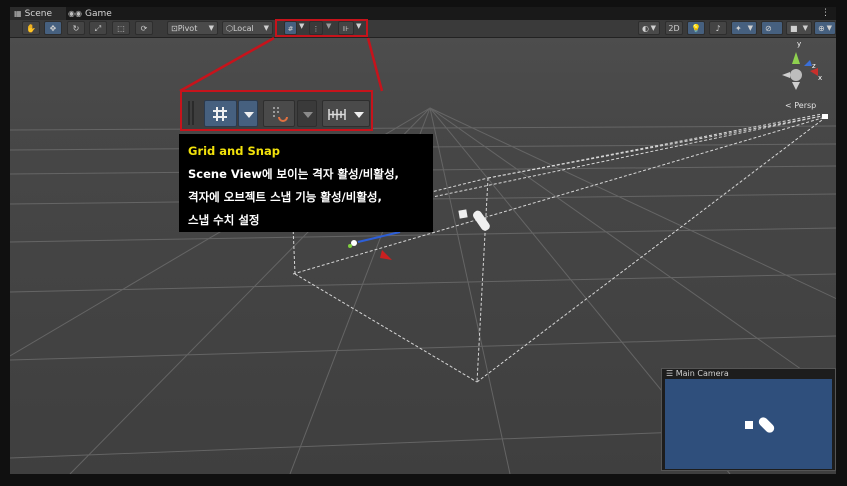 This screenshot has width=847, height=486. I want to click on grid-icon, so click(220, 114).